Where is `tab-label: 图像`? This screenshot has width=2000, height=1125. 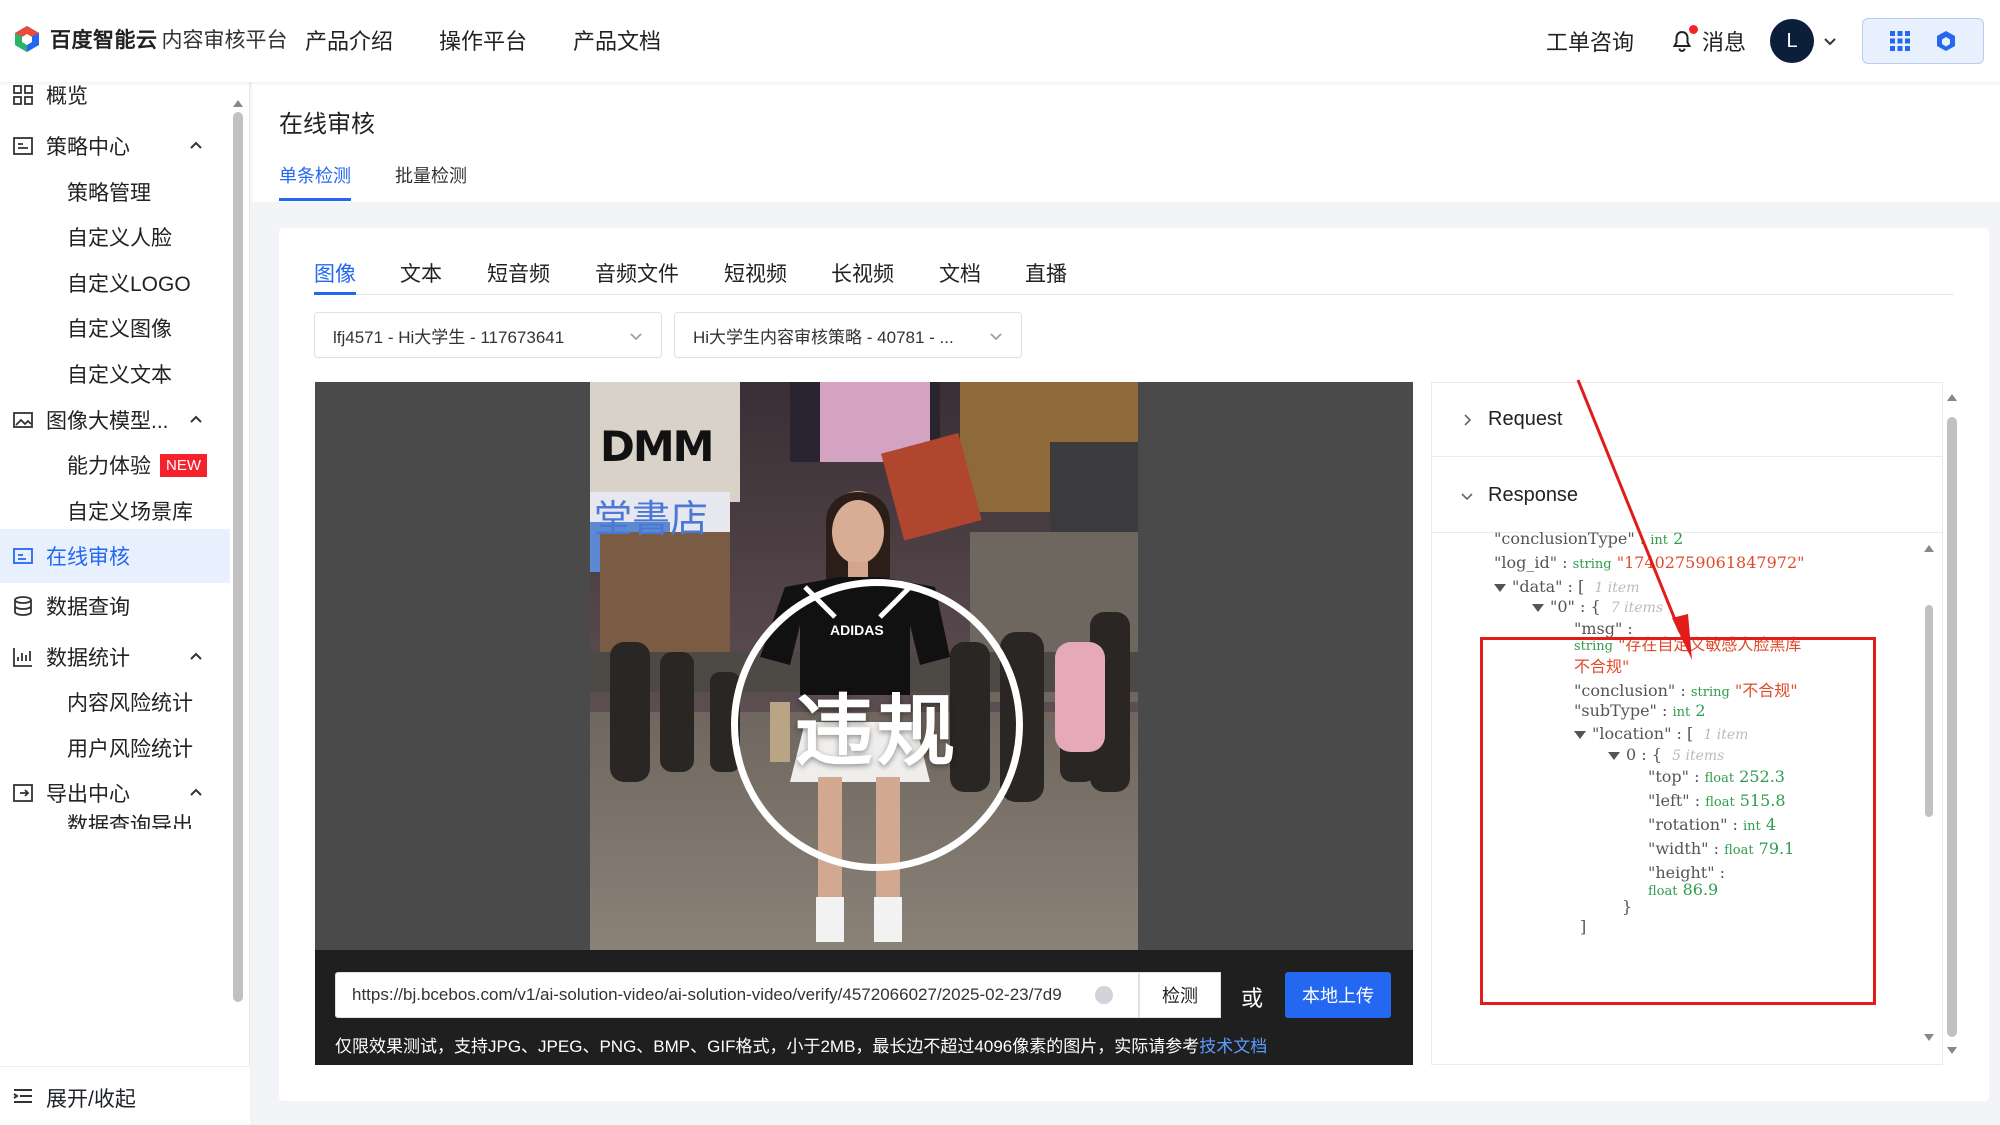 tab-label: 图像 is located at coordinates (335, 274).